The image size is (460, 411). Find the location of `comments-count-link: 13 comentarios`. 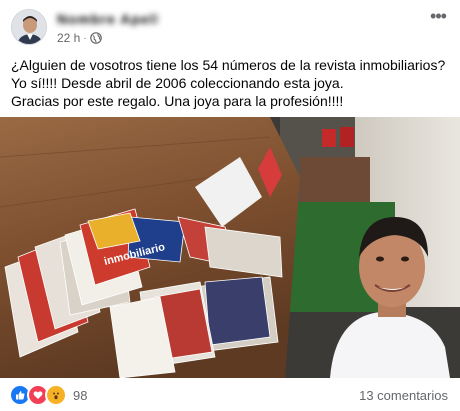

comments-count-link: 13 comentarios is located at coordinates (403, 395).